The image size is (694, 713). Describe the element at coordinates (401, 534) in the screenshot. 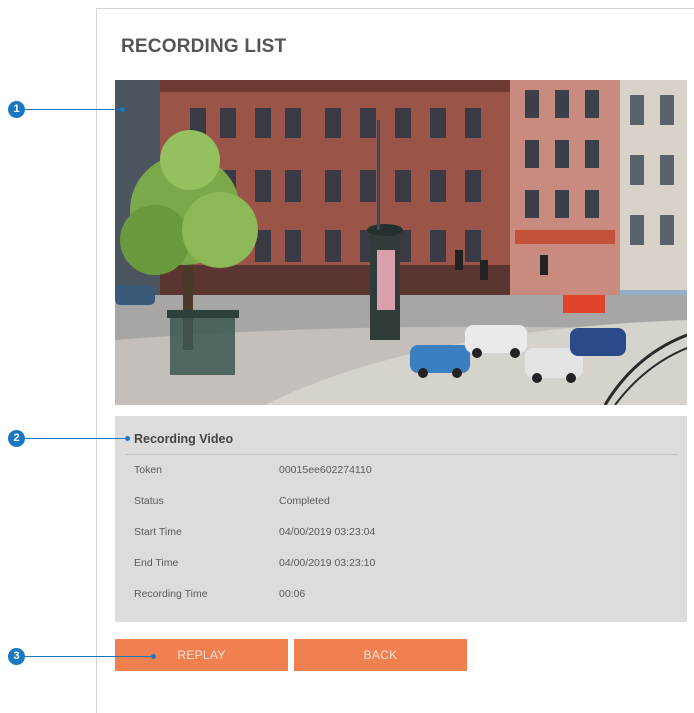

I see `info-row-start-time: Start Time 04/00/2019 03:23:04` at that location.